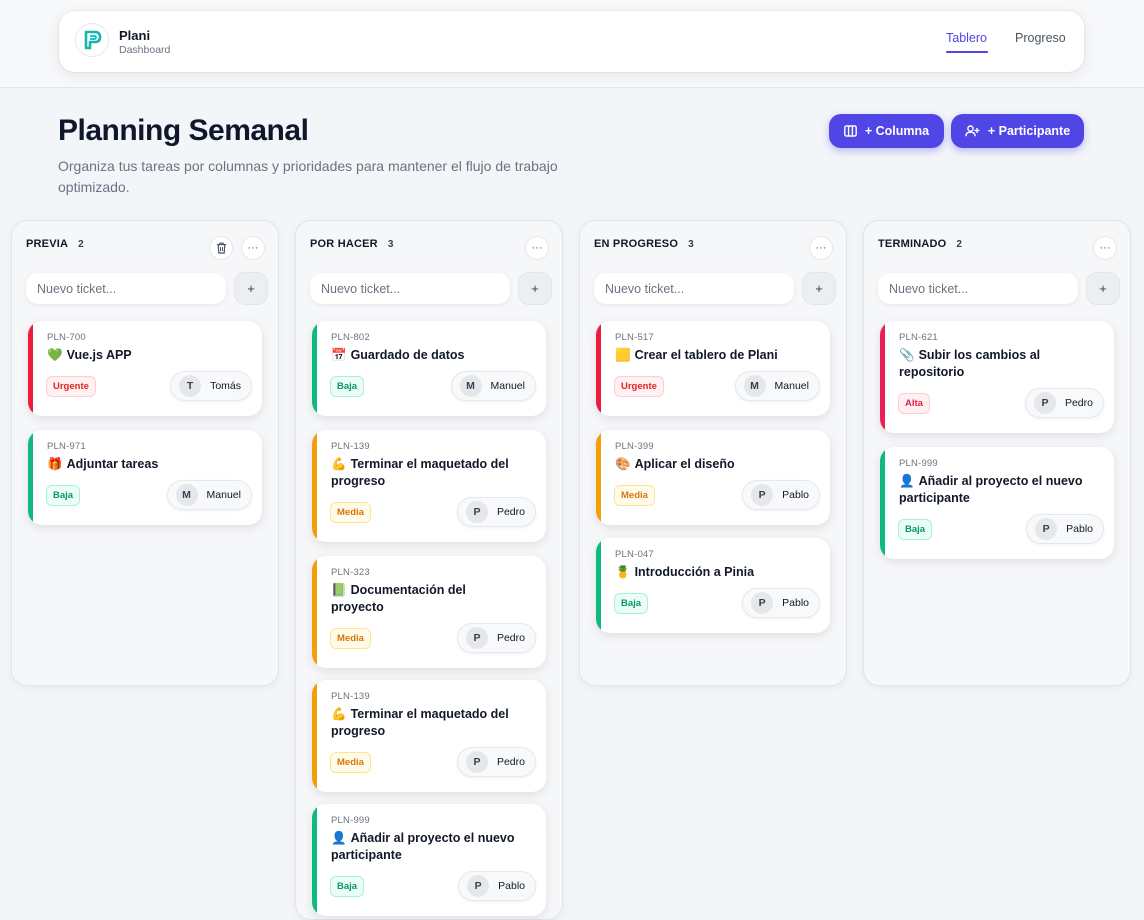 The width and height of the screenshot is (1144, 920). I want to click on add-column-button: + Columna, so click(886, 131).